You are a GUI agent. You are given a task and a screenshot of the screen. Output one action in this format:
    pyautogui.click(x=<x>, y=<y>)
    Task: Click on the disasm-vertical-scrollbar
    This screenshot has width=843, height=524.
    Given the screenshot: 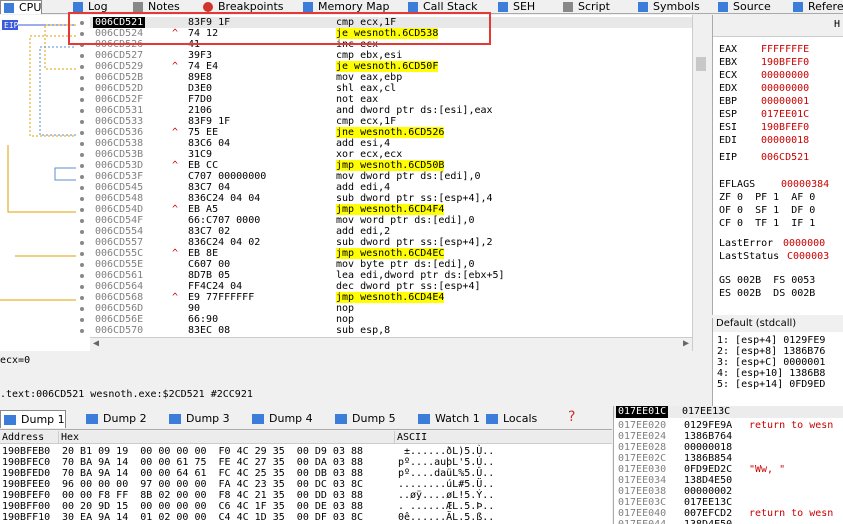 What is the action you would take?
    pyautogui.click(x=700, y=183)
    